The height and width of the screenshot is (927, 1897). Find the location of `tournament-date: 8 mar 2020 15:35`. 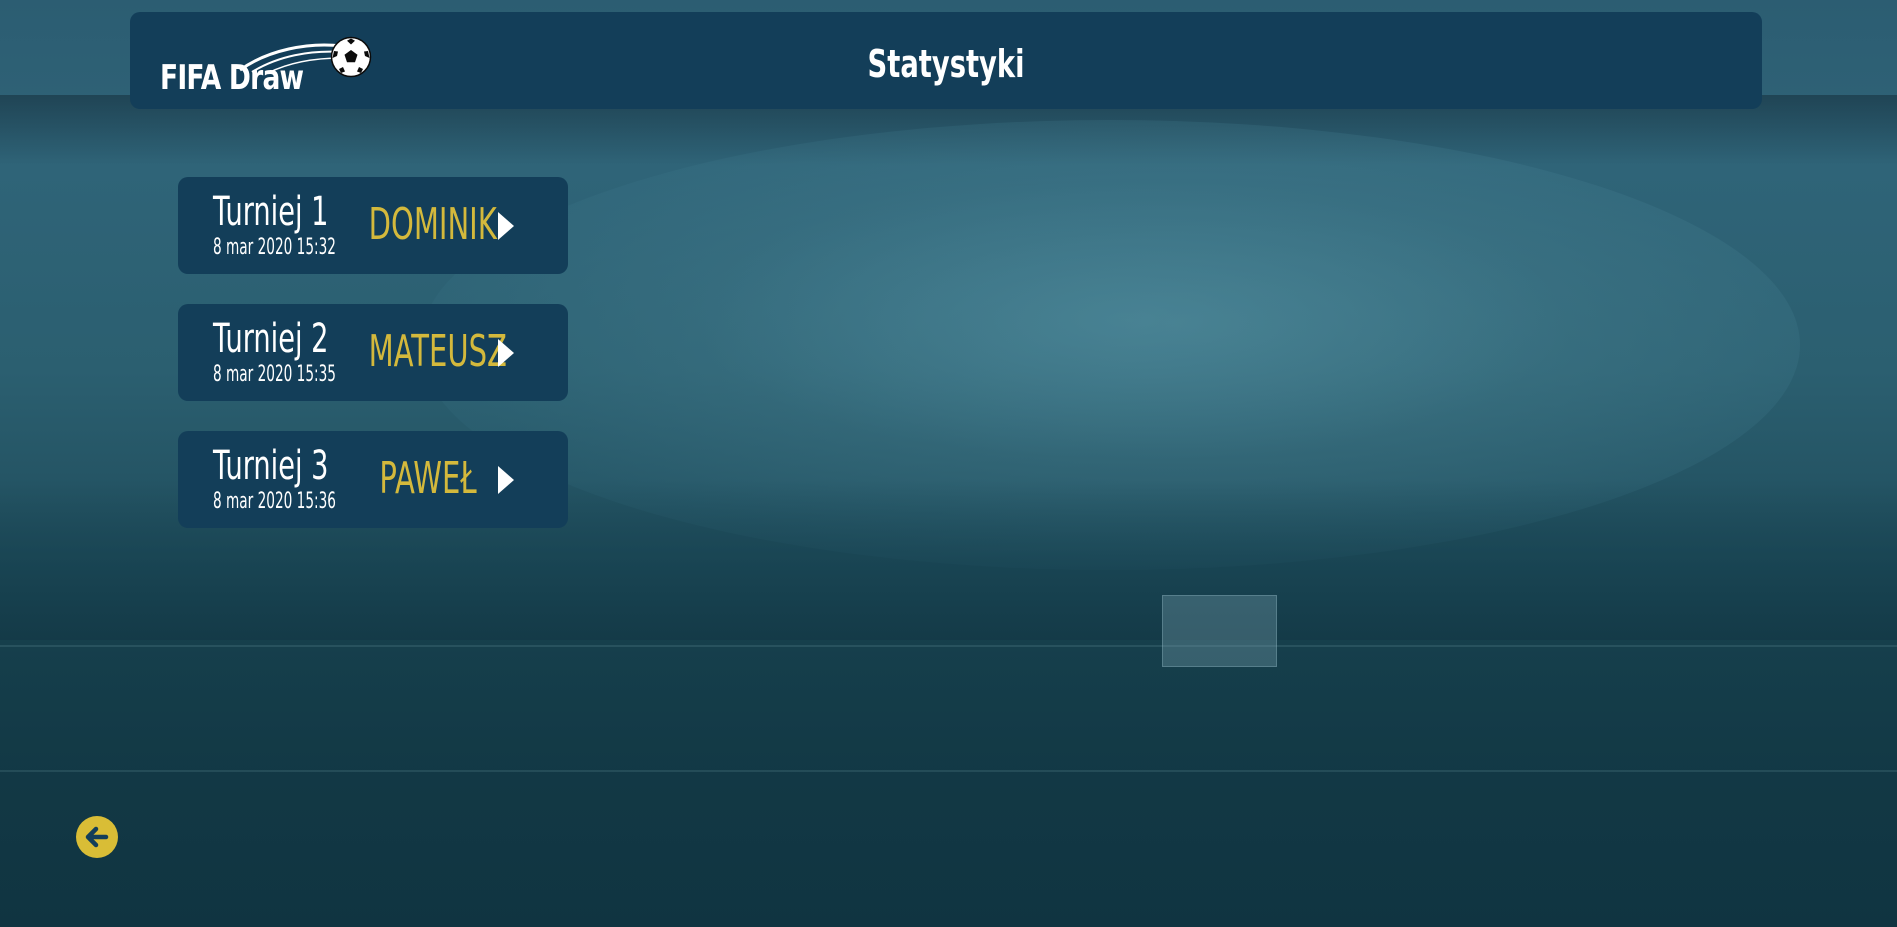

tournament-date: 8 mar 2020 15:35 is located at coordinates (274, 374).